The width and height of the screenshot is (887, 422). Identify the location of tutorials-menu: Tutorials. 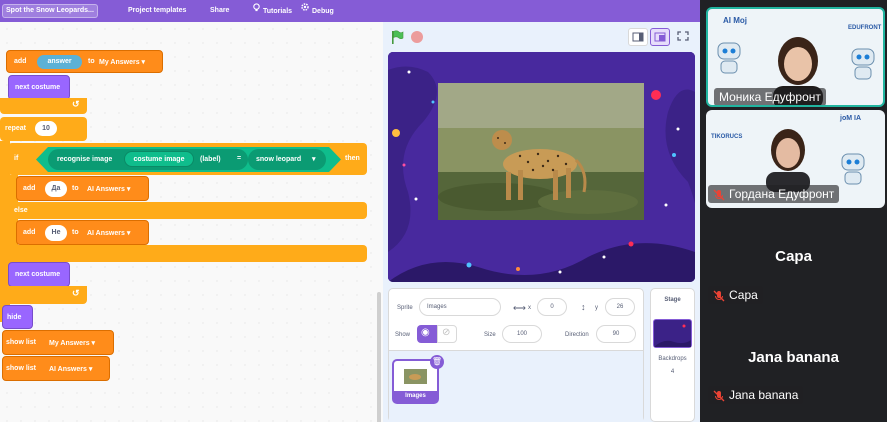
(272, 11).